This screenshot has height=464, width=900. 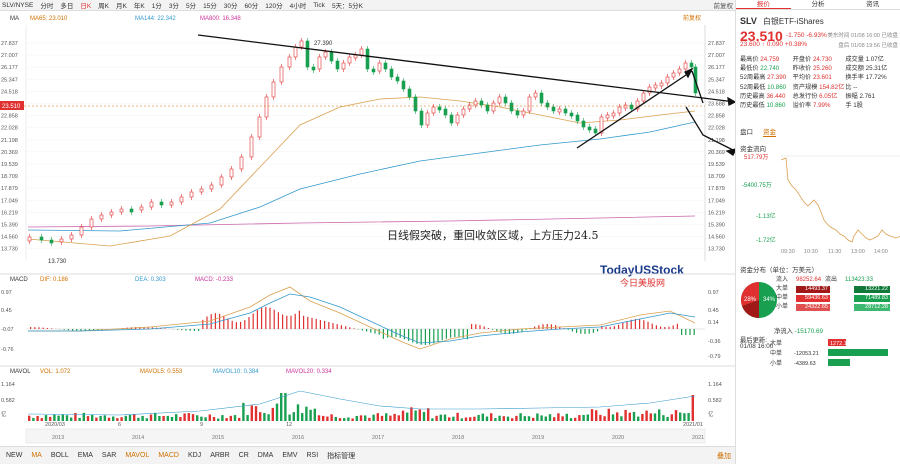 I want to click on high-label: 27.390, so click(x=323, y=44).